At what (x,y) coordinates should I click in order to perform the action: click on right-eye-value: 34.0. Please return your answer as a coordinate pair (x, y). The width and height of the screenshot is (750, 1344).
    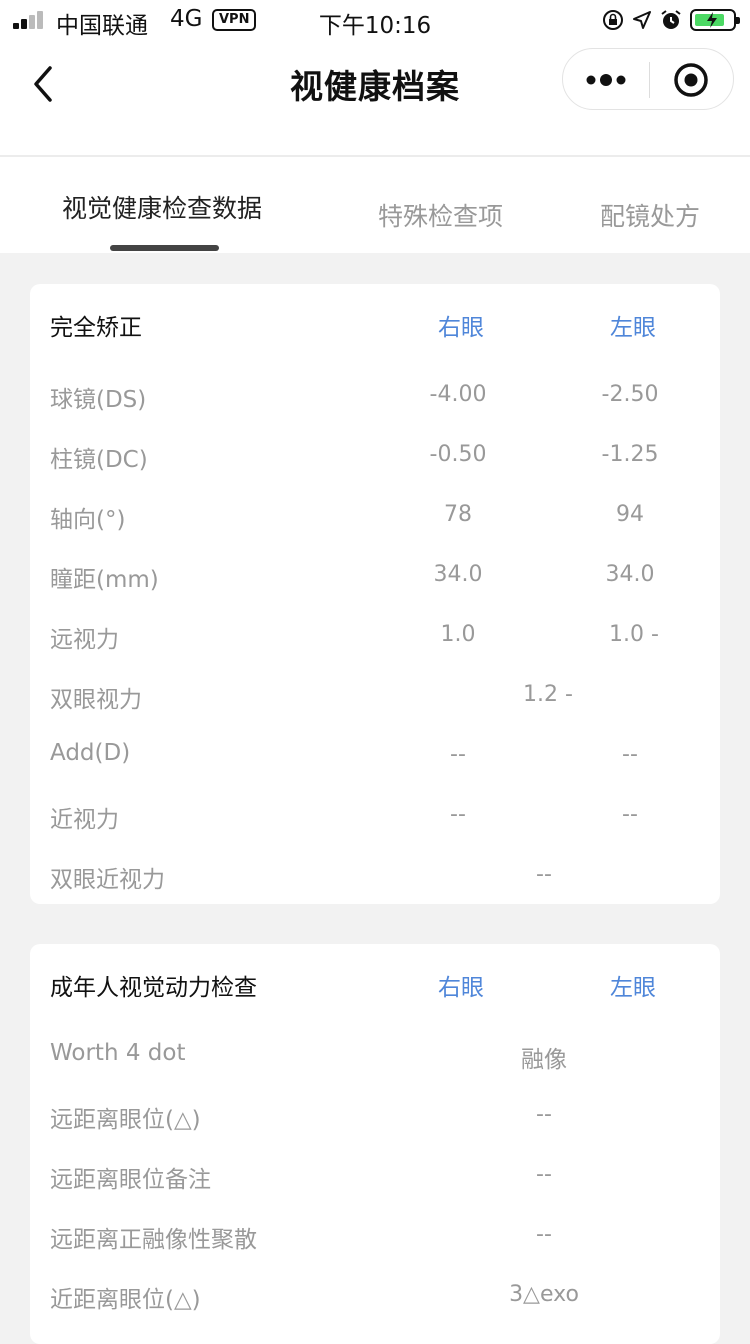
    Looking at the image, I should click on (458, 574).